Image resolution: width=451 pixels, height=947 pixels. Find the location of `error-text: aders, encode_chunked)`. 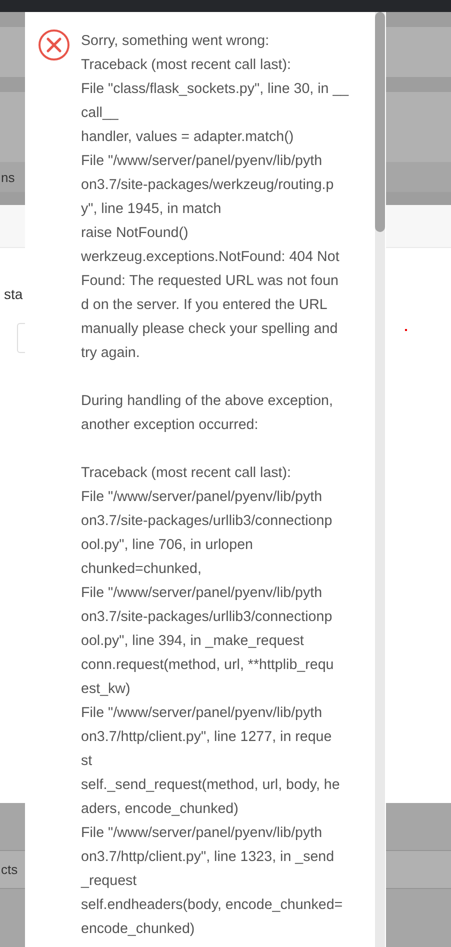

error-text: aders, encode_chunked) is located at coordinates (160, 809).